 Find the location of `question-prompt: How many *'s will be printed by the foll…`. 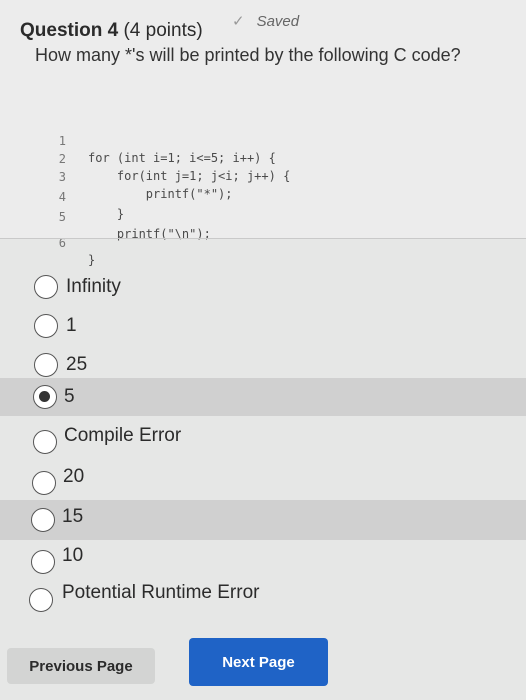

question-prompt: How many *'s will be printed by the foll… is located at coordinates (248, 55).